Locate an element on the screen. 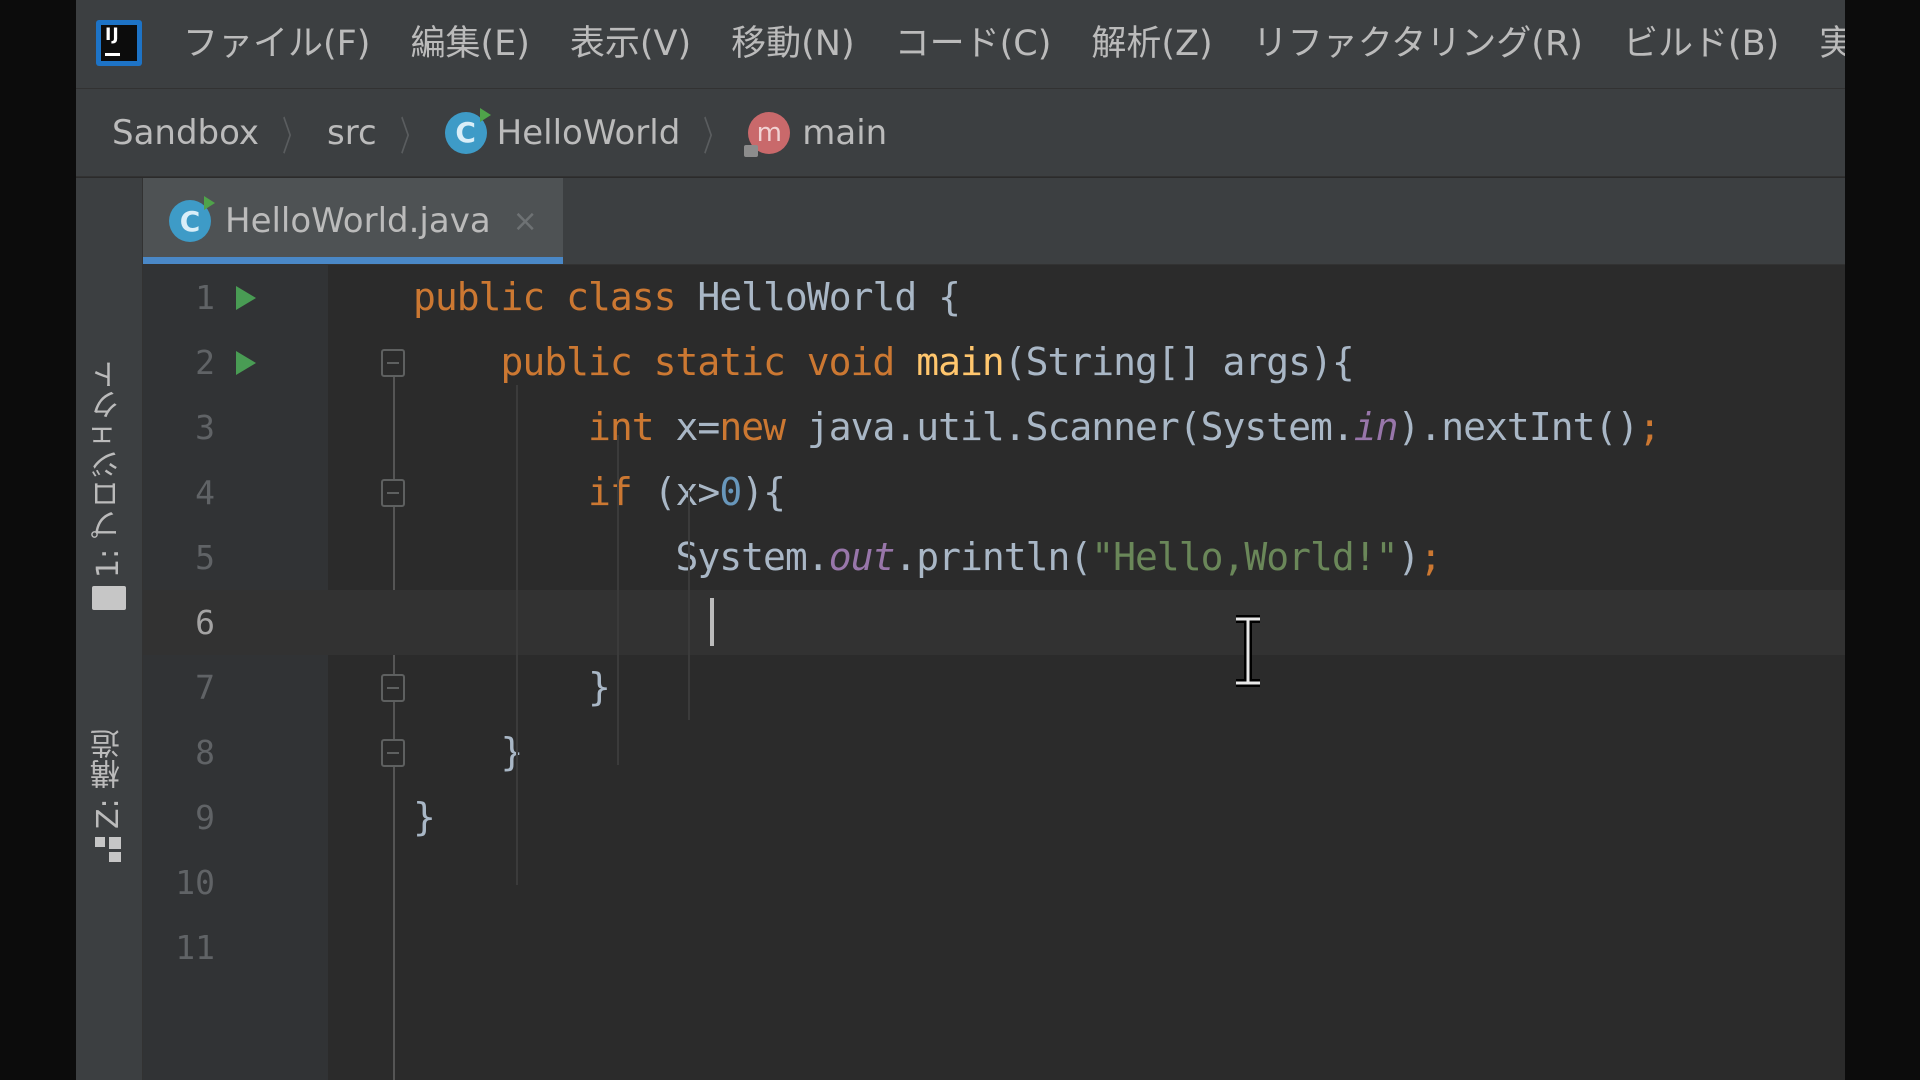 Image resolution: width=1920 pixels, height=1080 pixels. code-token: .println( is located at coordinates (993, 557).